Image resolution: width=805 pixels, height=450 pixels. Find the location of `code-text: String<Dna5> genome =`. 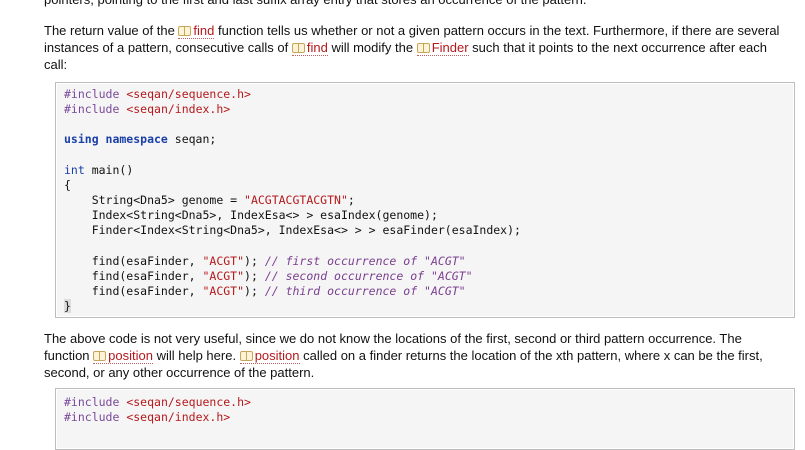

code-text: String<Dna5> genome = is located at coordinates (154, 200).